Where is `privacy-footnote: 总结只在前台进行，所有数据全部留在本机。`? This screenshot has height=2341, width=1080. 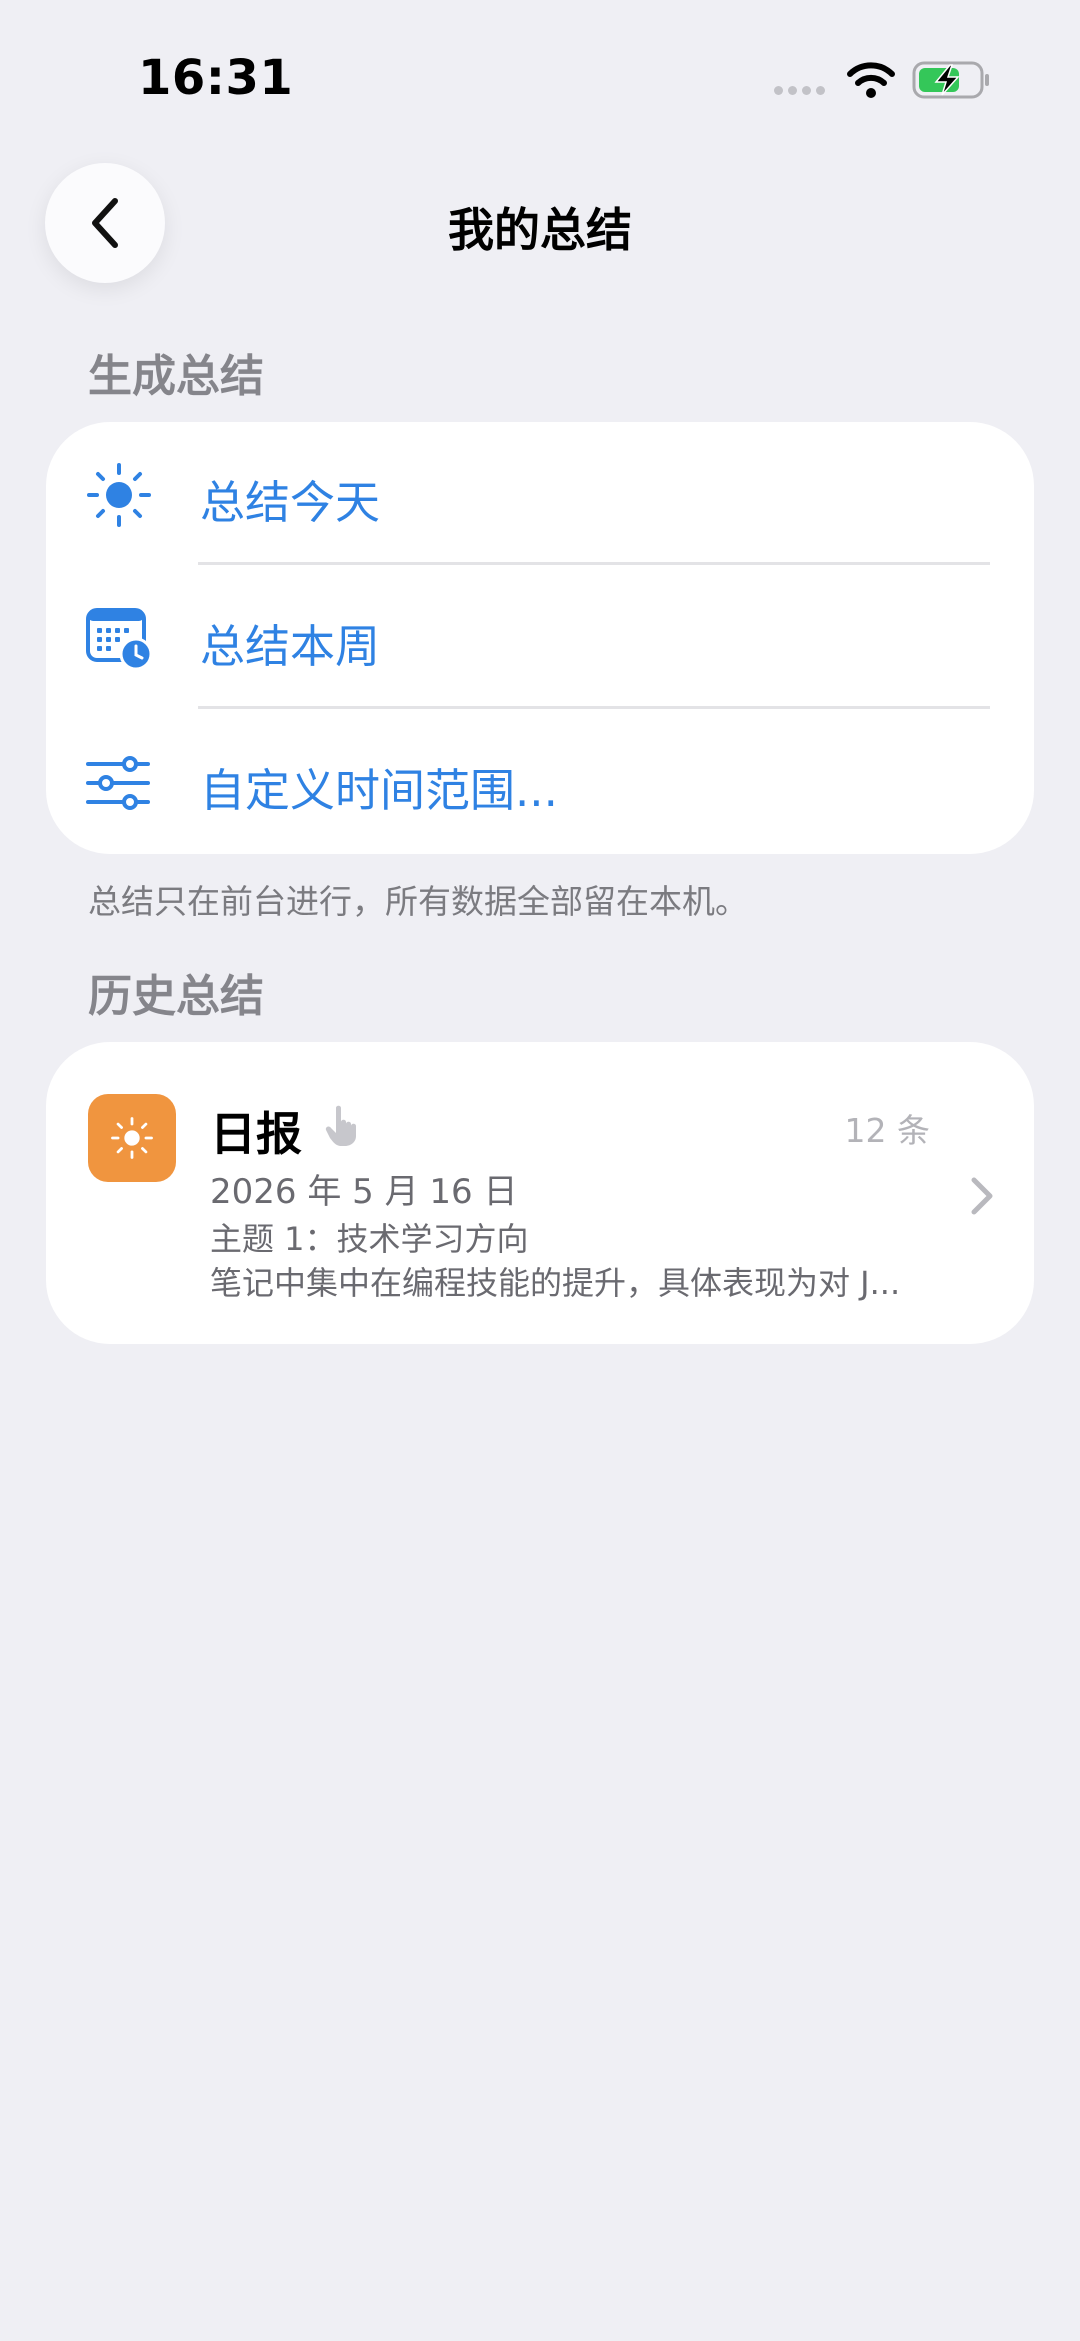
privacy-footnote: 总结只在前台进行，所有数据全部留在本机。 is located at coordinates (418, 901).